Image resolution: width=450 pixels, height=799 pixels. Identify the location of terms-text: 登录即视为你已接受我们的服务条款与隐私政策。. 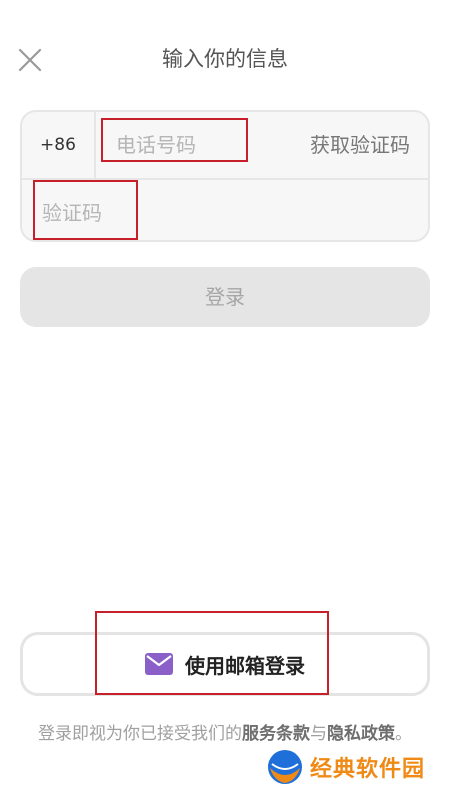
(225, 734).